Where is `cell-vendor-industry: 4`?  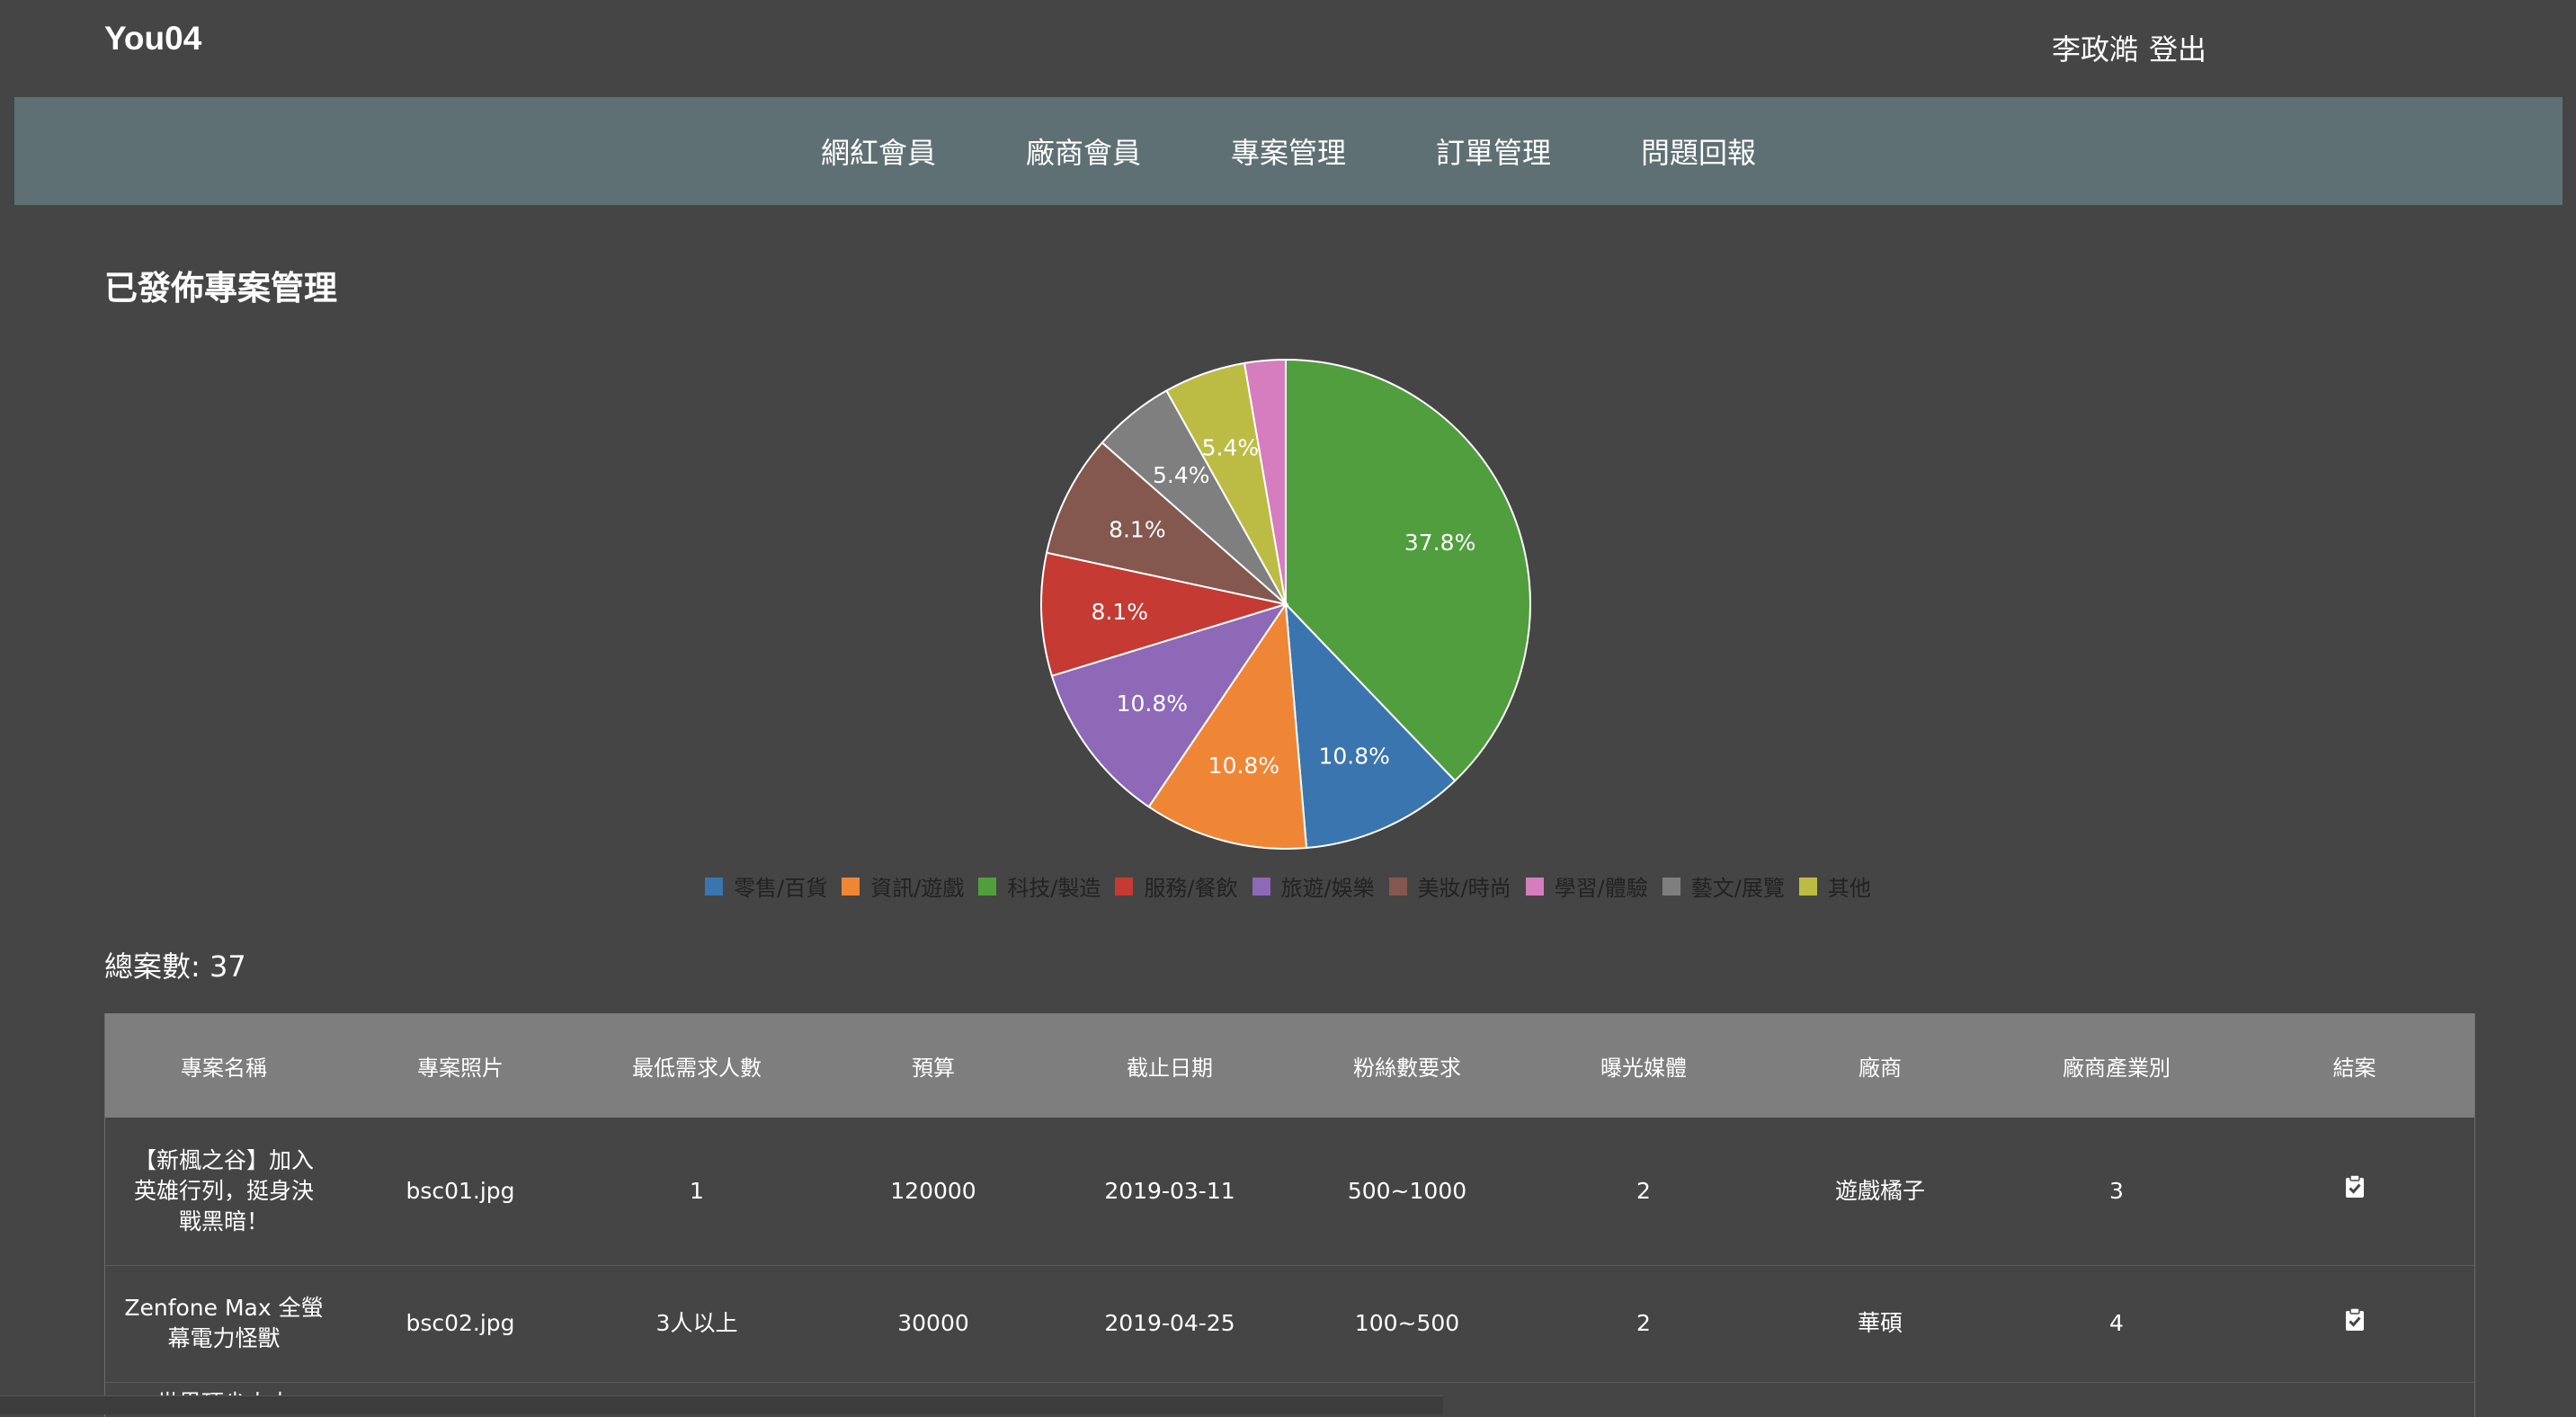 cell-vendor-industry: 4 is located at coordinates (2116, 1323).